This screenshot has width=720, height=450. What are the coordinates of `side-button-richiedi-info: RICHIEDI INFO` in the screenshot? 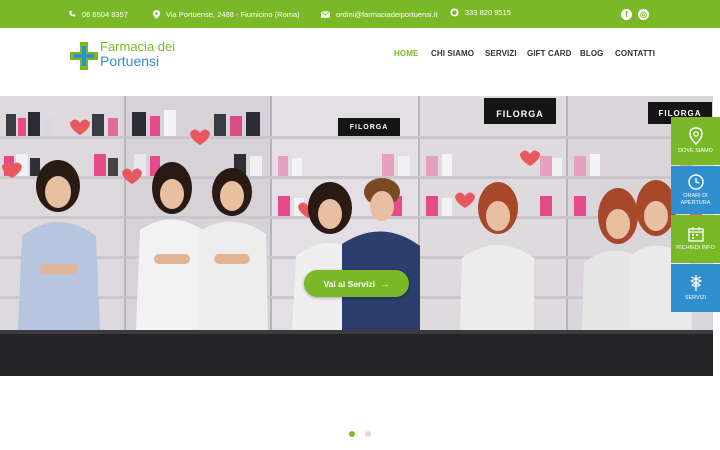 It's located at (695, 239).